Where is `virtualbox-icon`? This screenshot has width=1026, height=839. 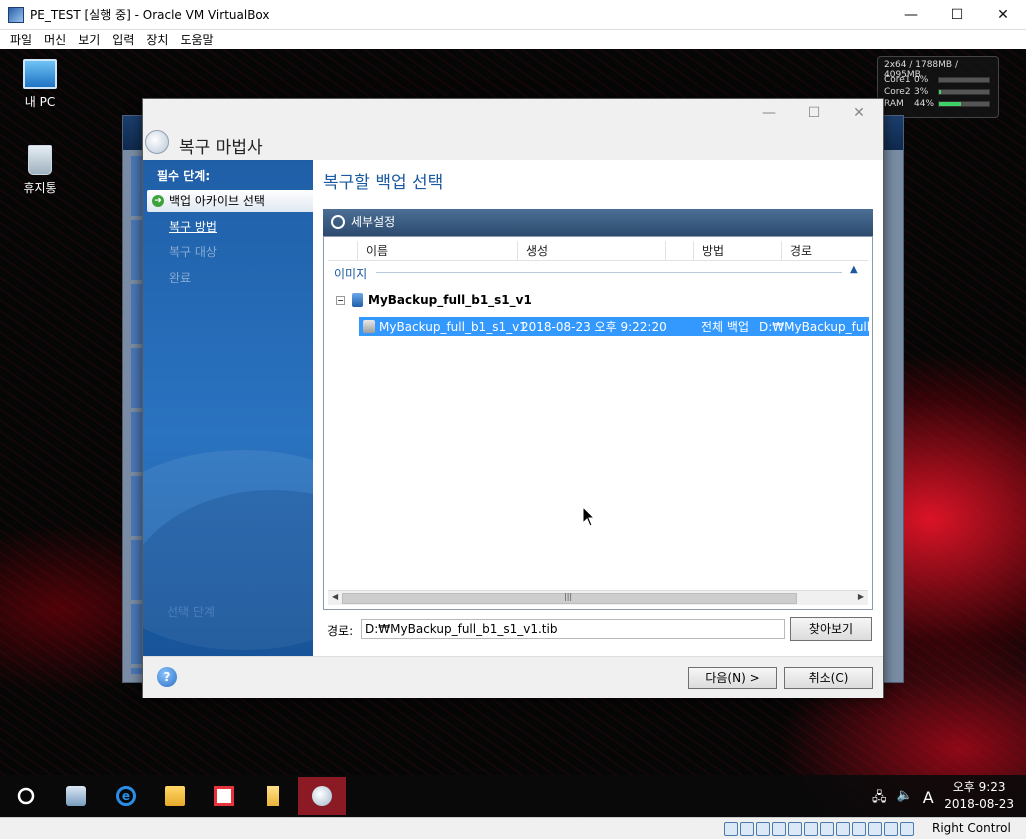
virtualbox-icon is located at coordinates (16, 14).